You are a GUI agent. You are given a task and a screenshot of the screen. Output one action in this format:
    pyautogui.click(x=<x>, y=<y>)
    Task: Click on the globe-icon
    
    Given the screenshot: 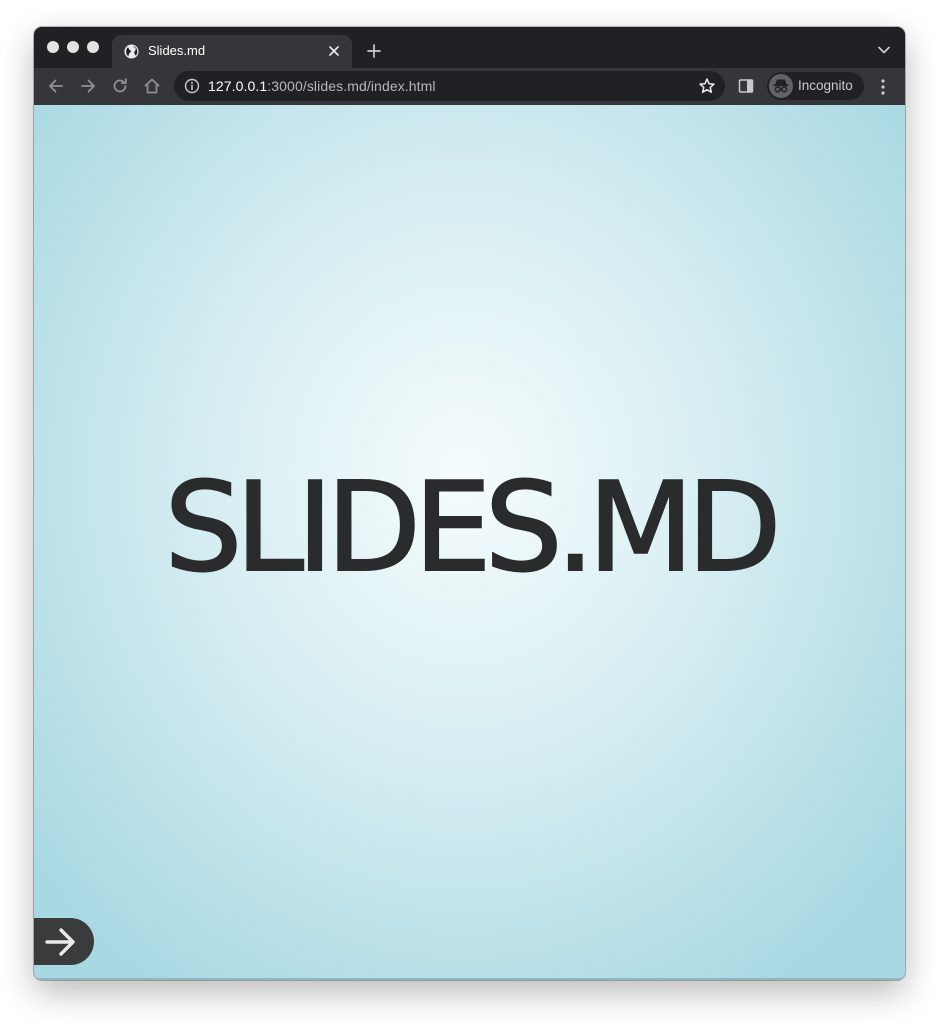 What is the action you would take?
    pyautogui.click(x=131, y=51)
    